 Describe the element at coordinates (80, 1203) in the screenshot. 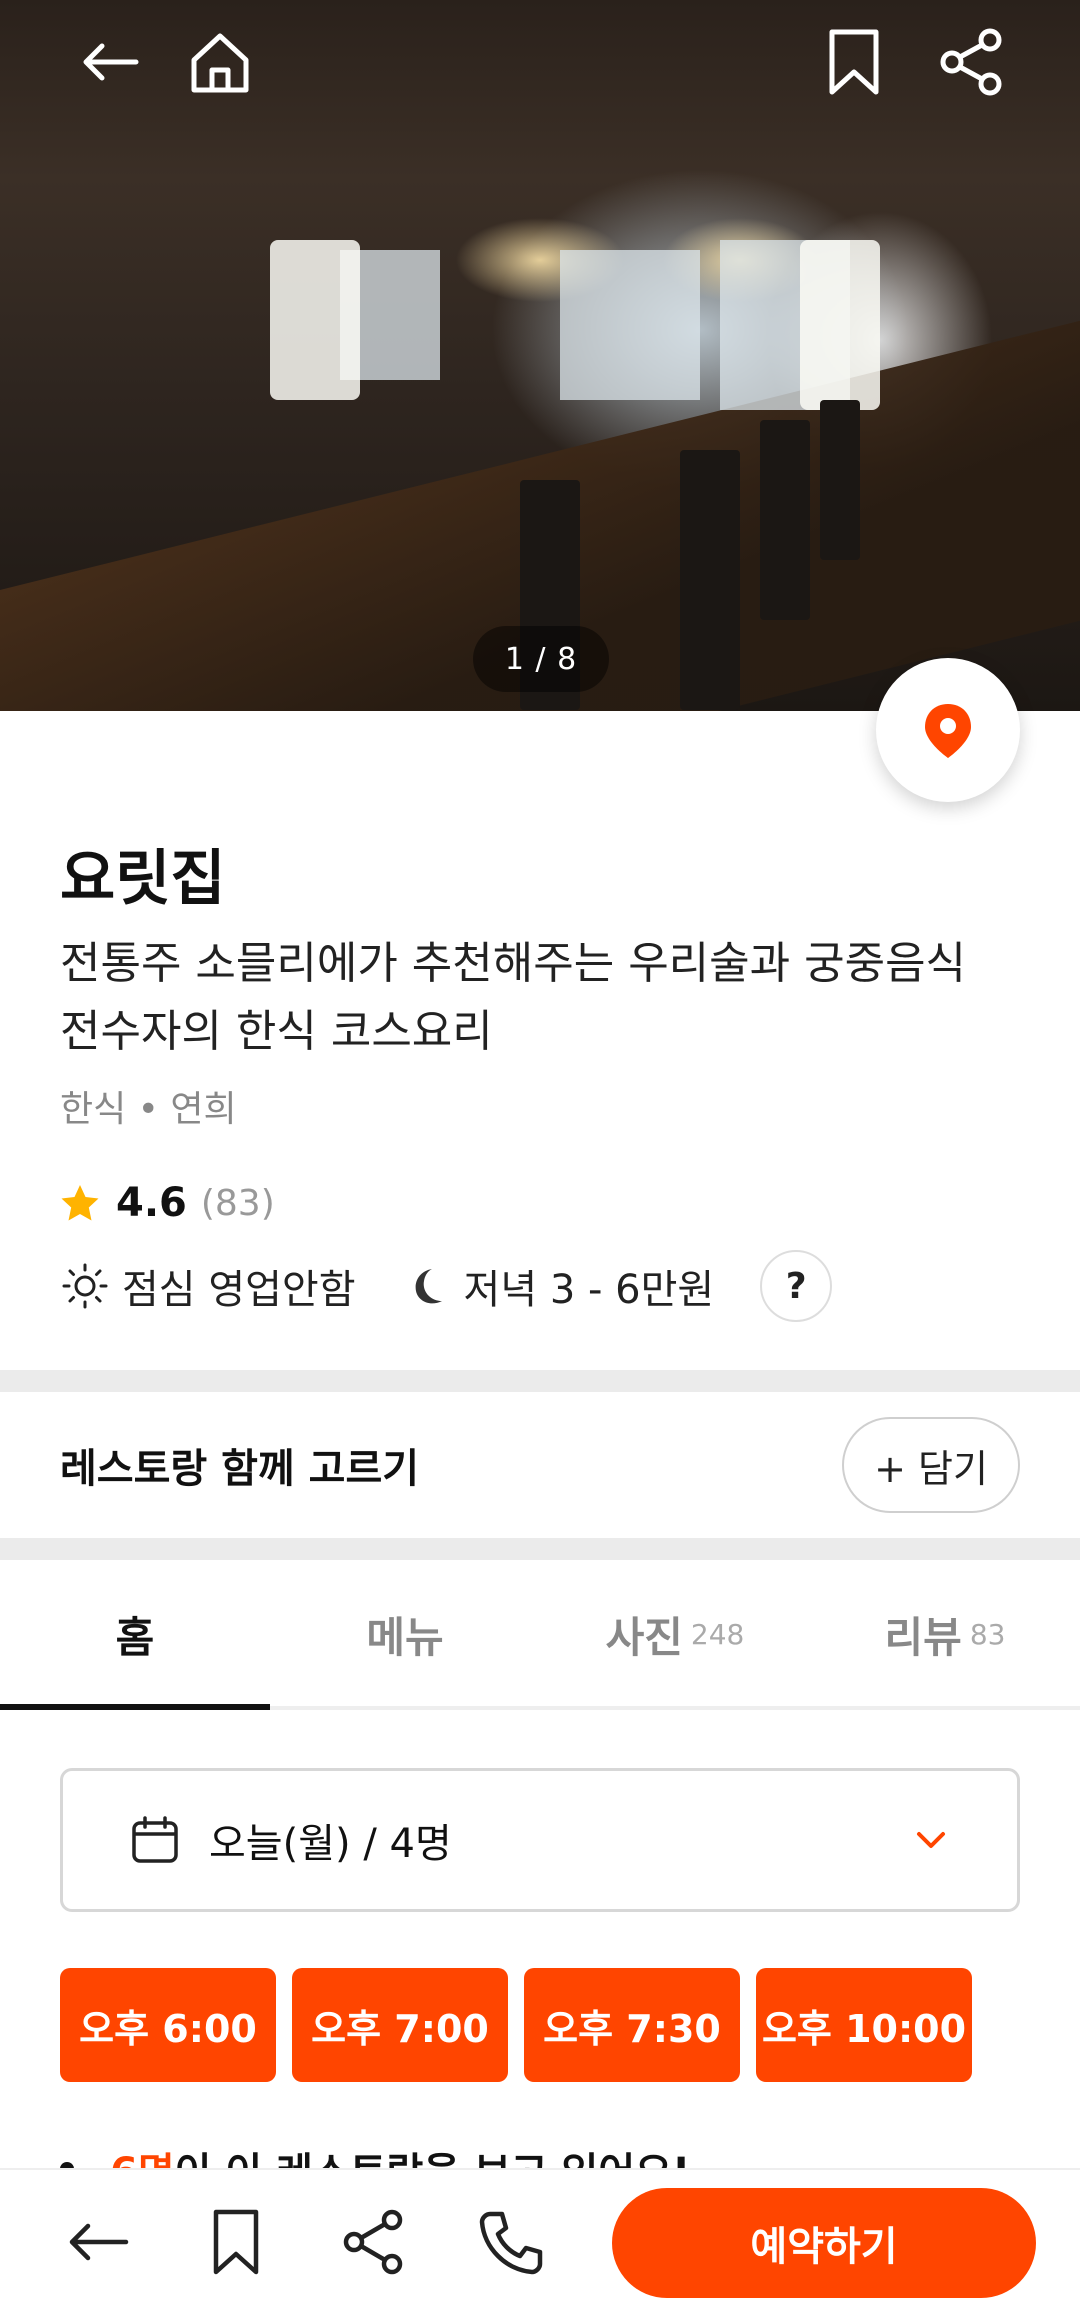

I see `star-icon` at that location.